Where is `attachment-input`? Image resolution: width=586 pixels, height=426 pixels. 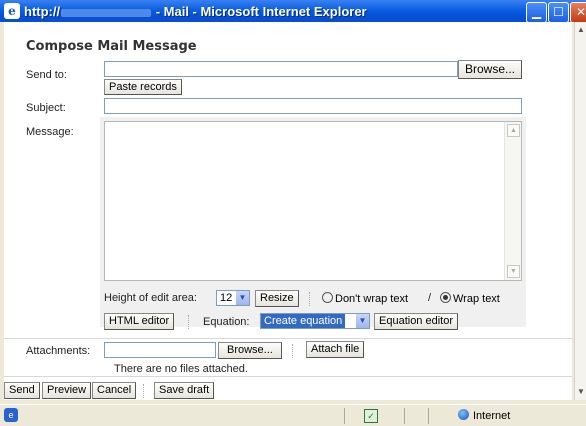
attachment-input is located at coordinates (160, 350).